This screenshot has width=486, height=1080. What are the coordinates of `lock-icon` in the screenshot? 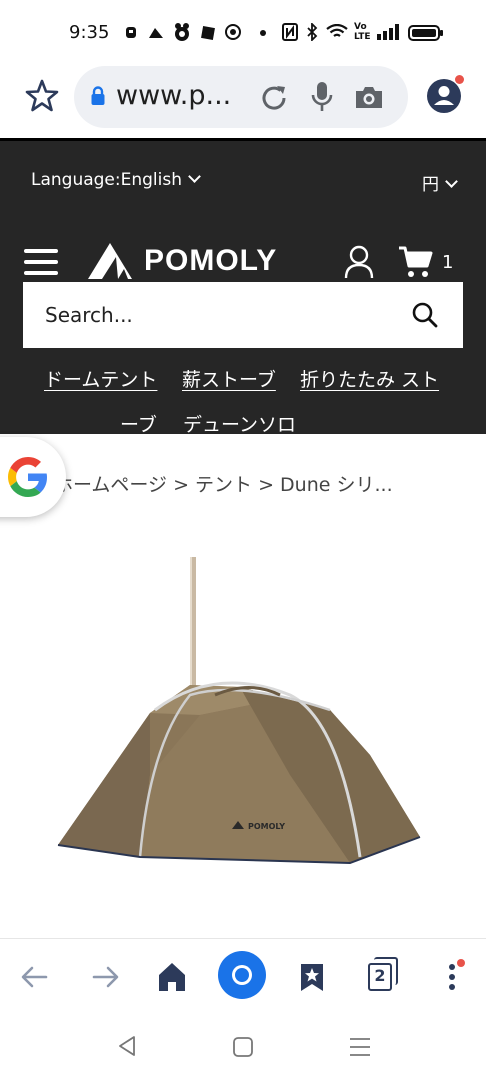 It's located at (98, 95).